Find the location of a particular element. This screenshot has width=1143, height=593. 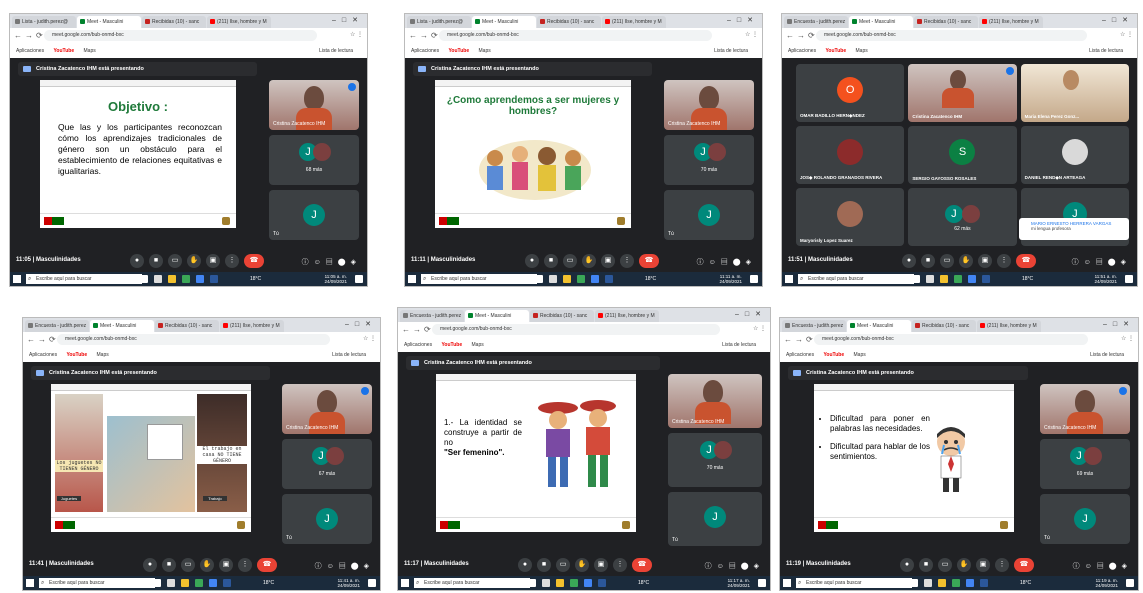

participant-tile: DANIEL REND◆N ARTEAGA is located at coordinates (1074, 155).